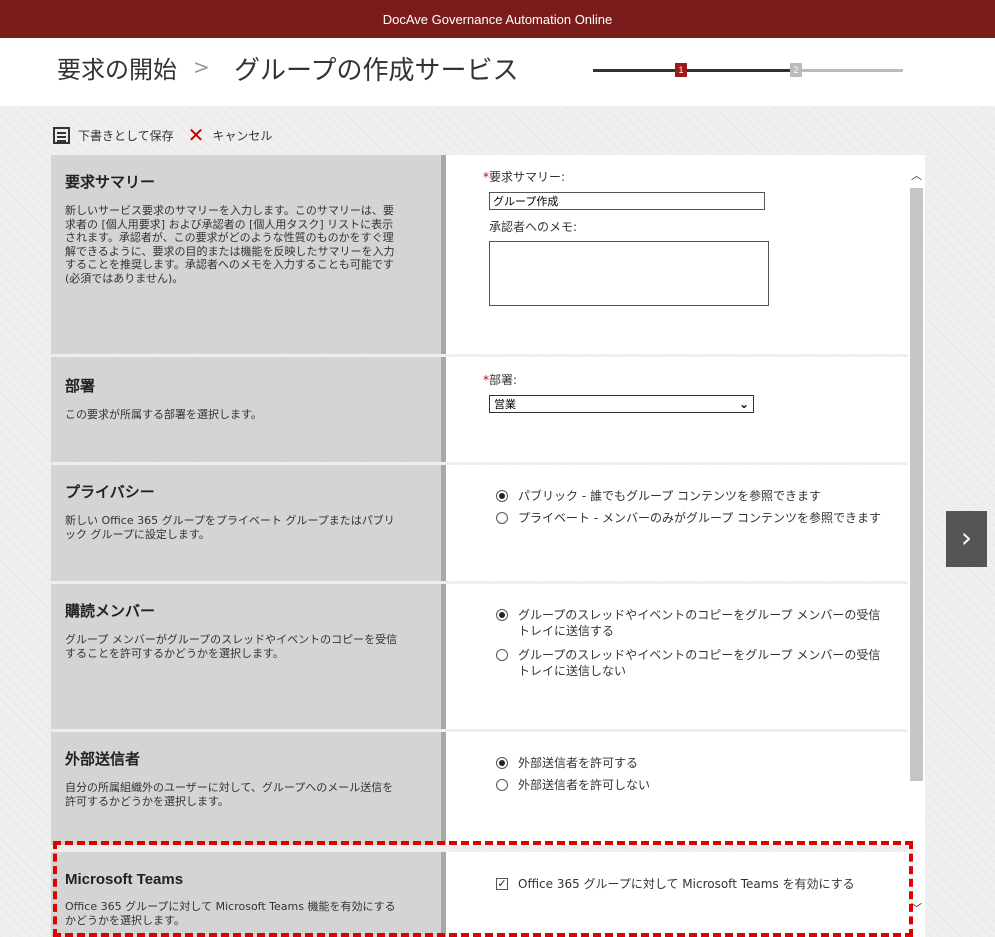 This screenshot has height=937, width=995. I want to click on content-scrollbar: ︿ ﹀, so click(916, 546).